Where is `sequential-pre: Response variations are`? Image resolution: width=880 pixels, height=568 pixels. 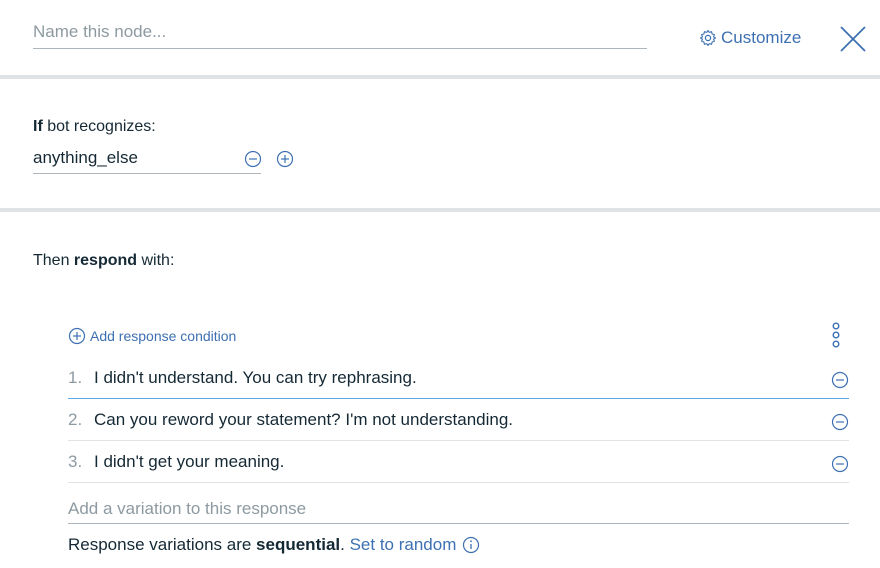
sequential-pre: Response variations are is located at coordinates (162, 544).